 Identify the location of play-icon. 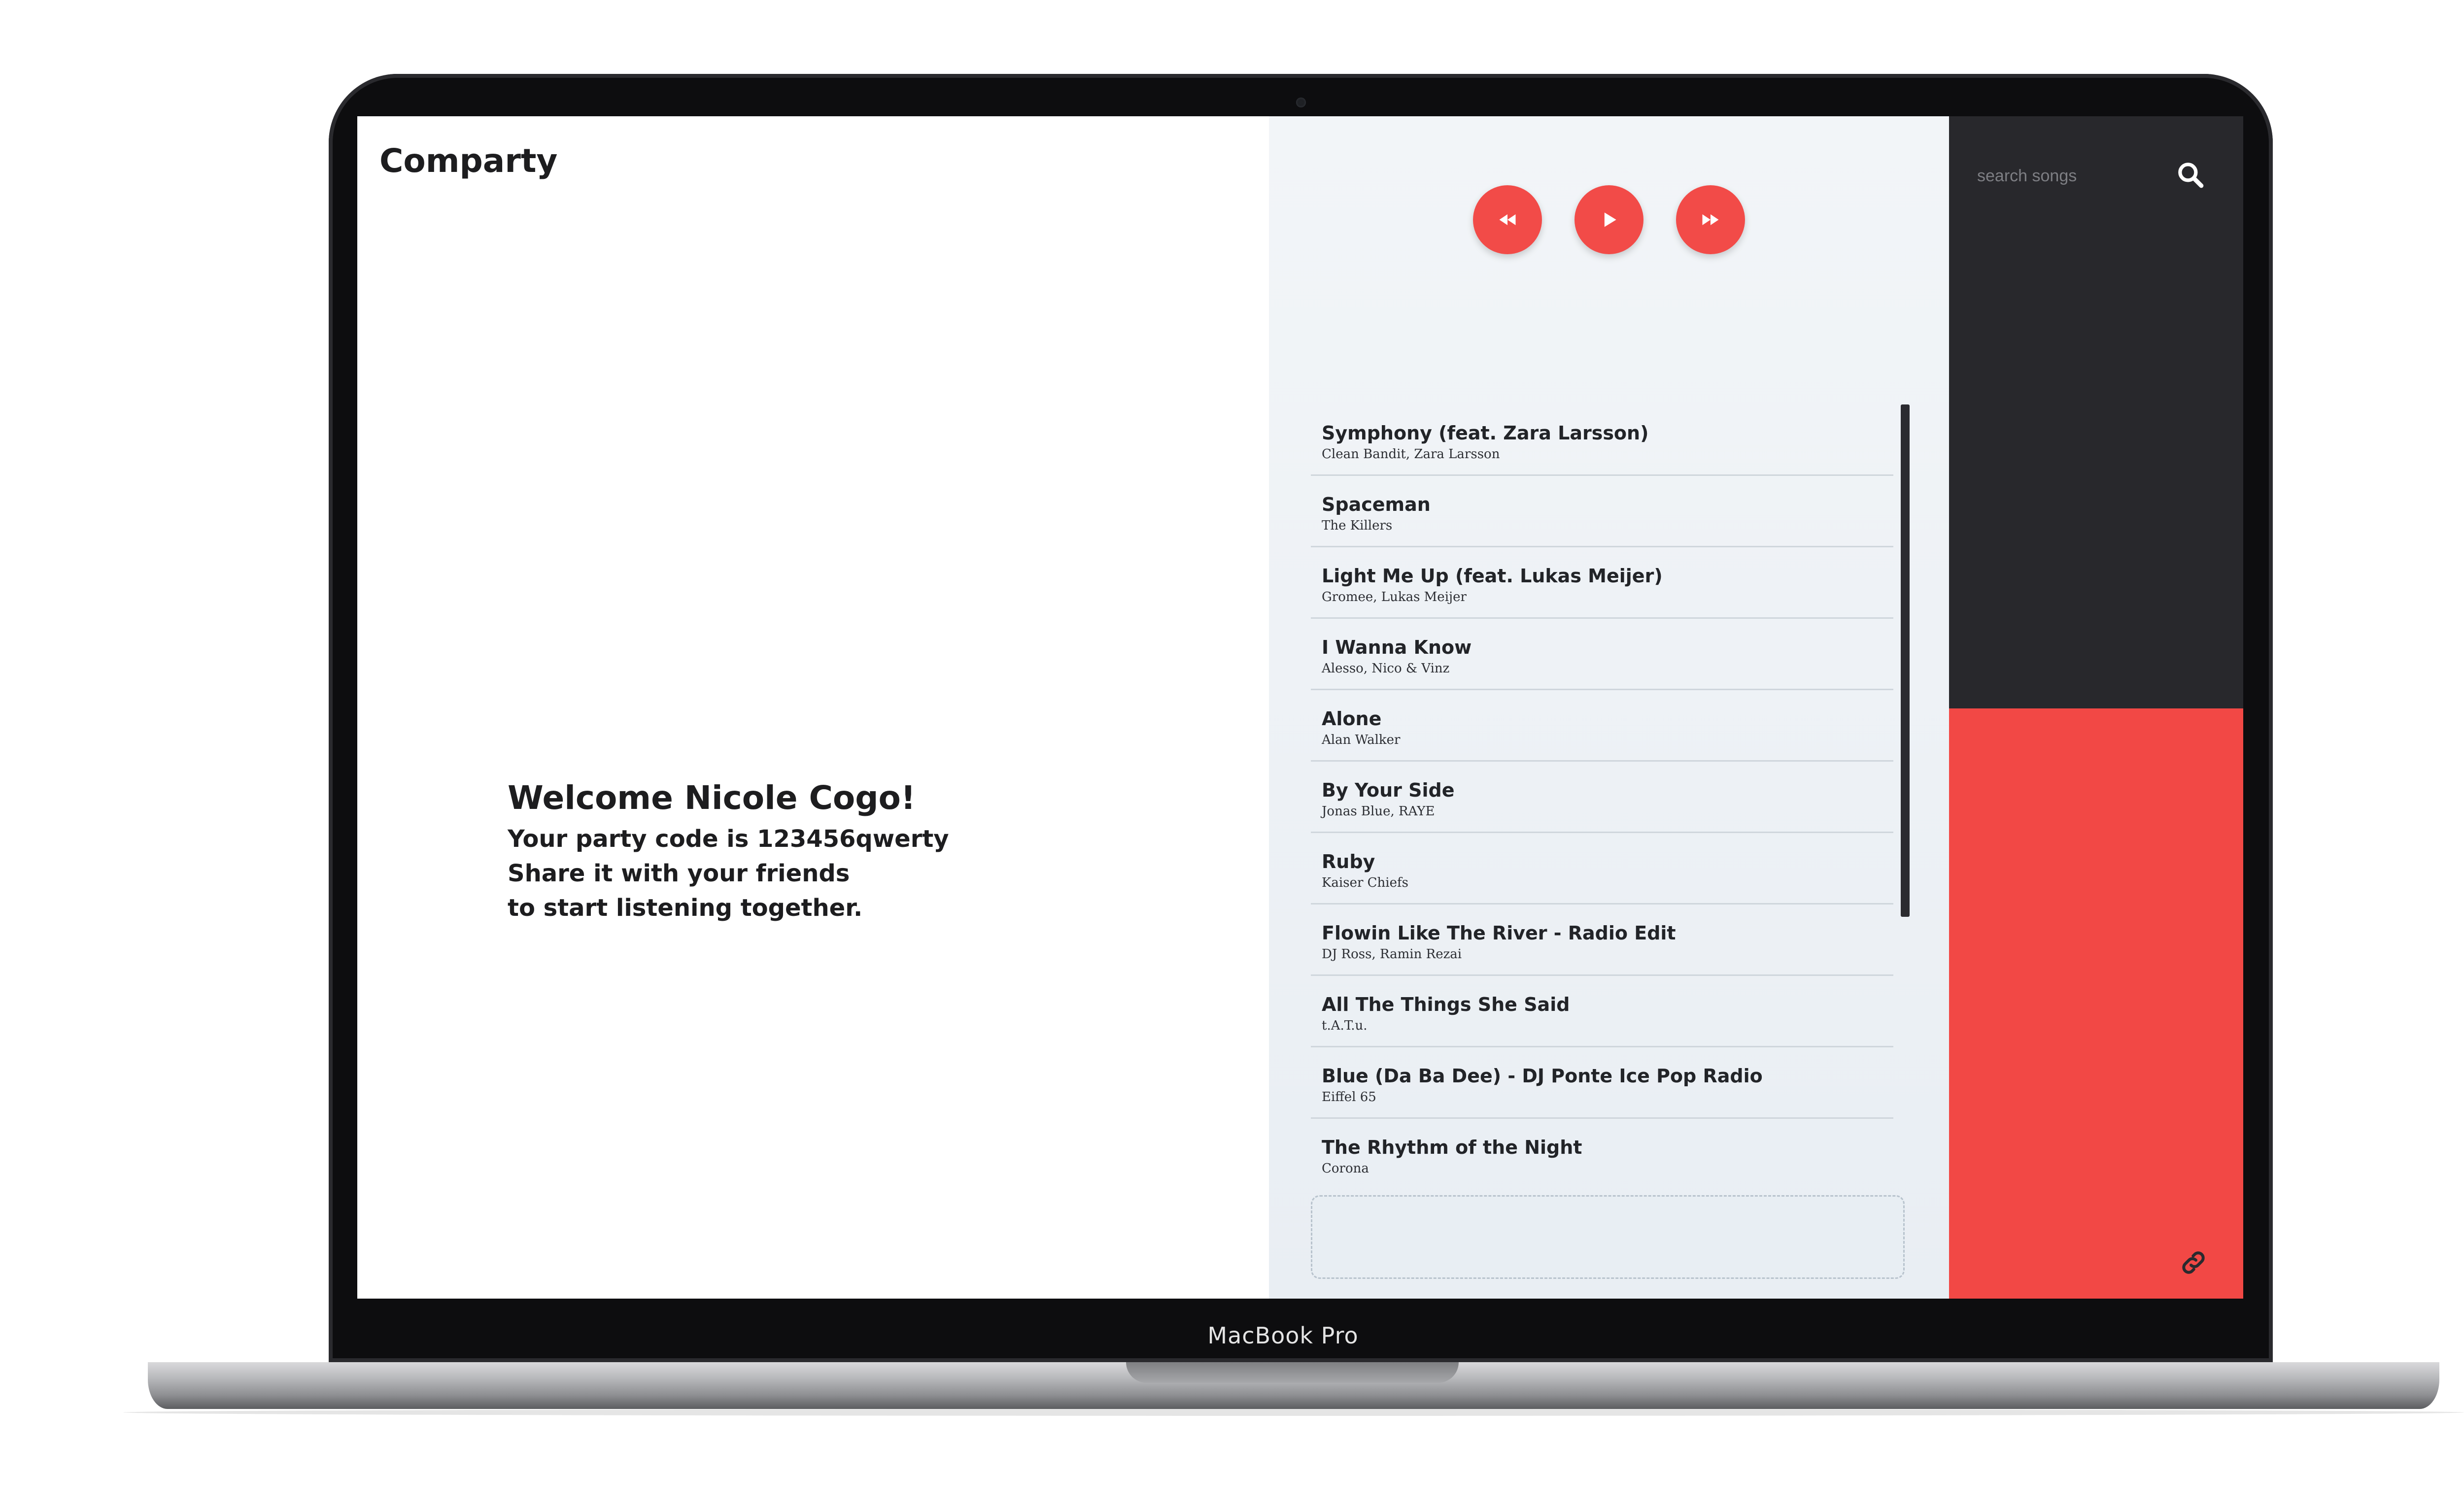
(1610, 219).